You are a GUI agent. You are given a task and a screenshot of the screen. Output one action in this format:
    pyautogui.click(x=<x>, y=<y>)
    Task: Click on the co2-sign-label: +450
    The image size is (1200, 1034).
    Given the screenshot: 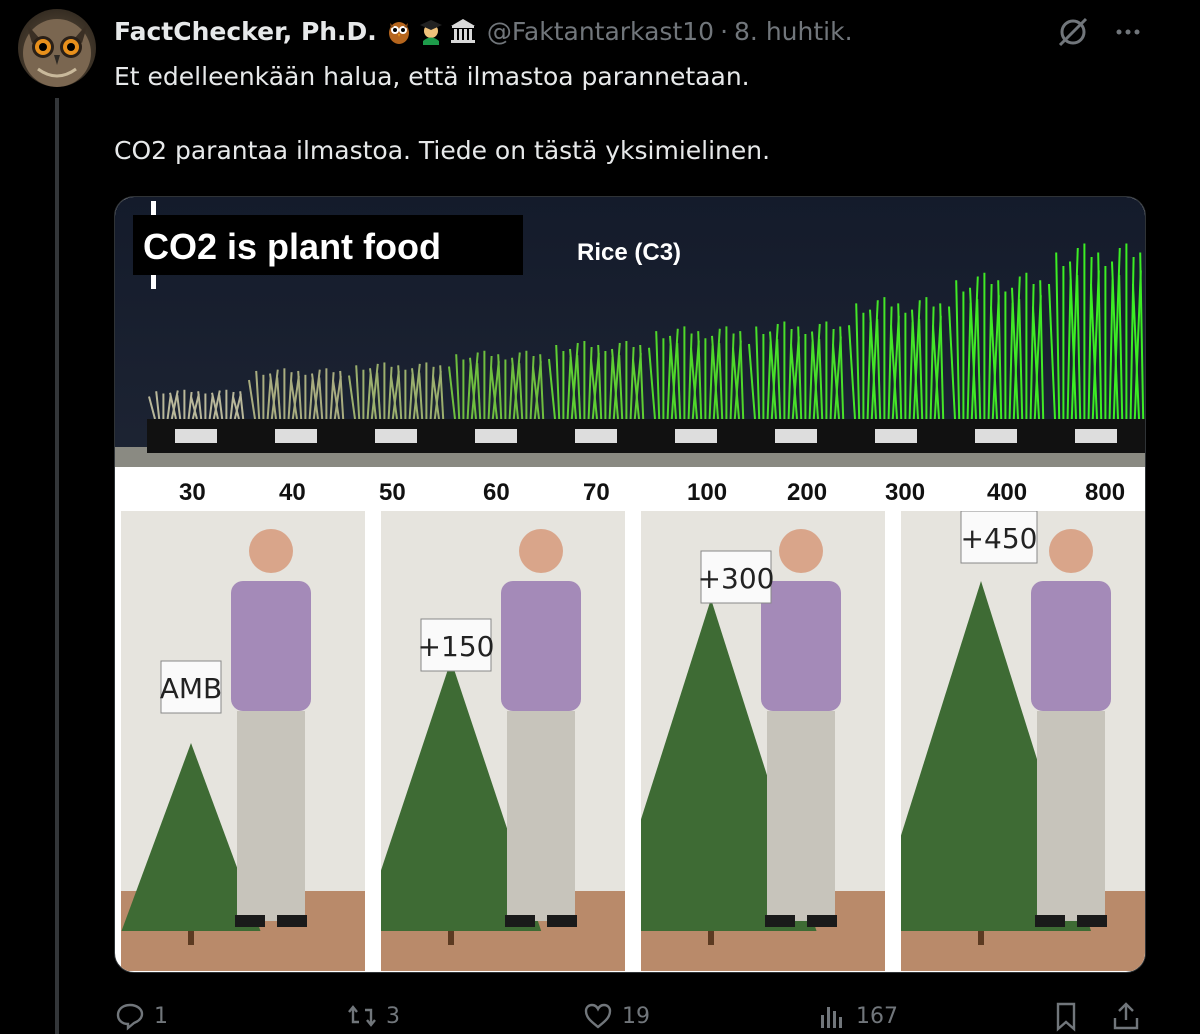 What is the action you would take?
    pyautogui.click(x=999, y=538)
    